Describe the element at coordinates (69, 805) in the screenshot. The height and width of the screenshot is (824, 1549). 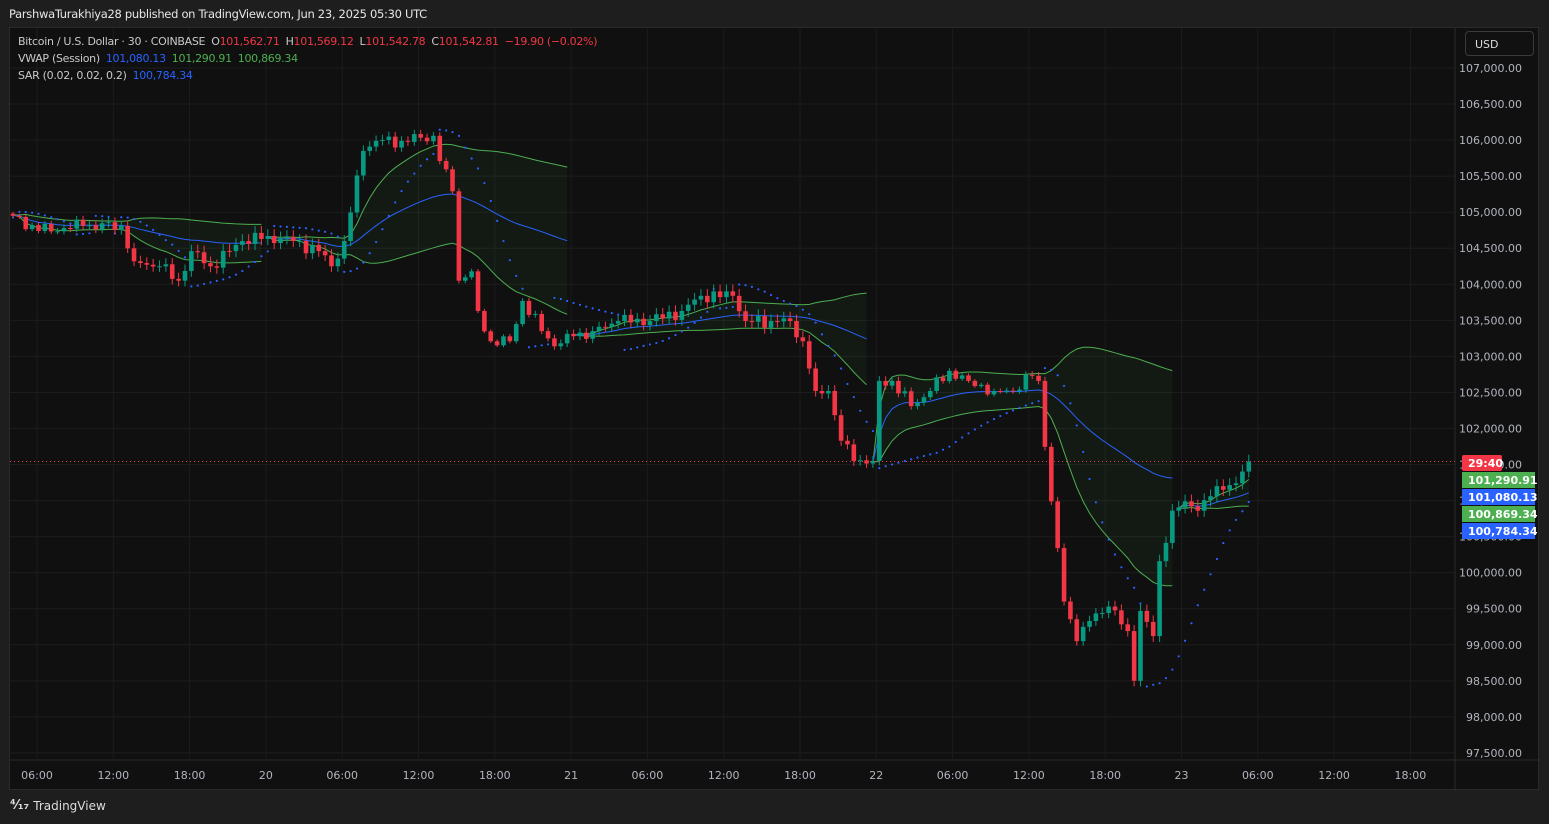
I see `tradingview-brand: TradingView` at that location.